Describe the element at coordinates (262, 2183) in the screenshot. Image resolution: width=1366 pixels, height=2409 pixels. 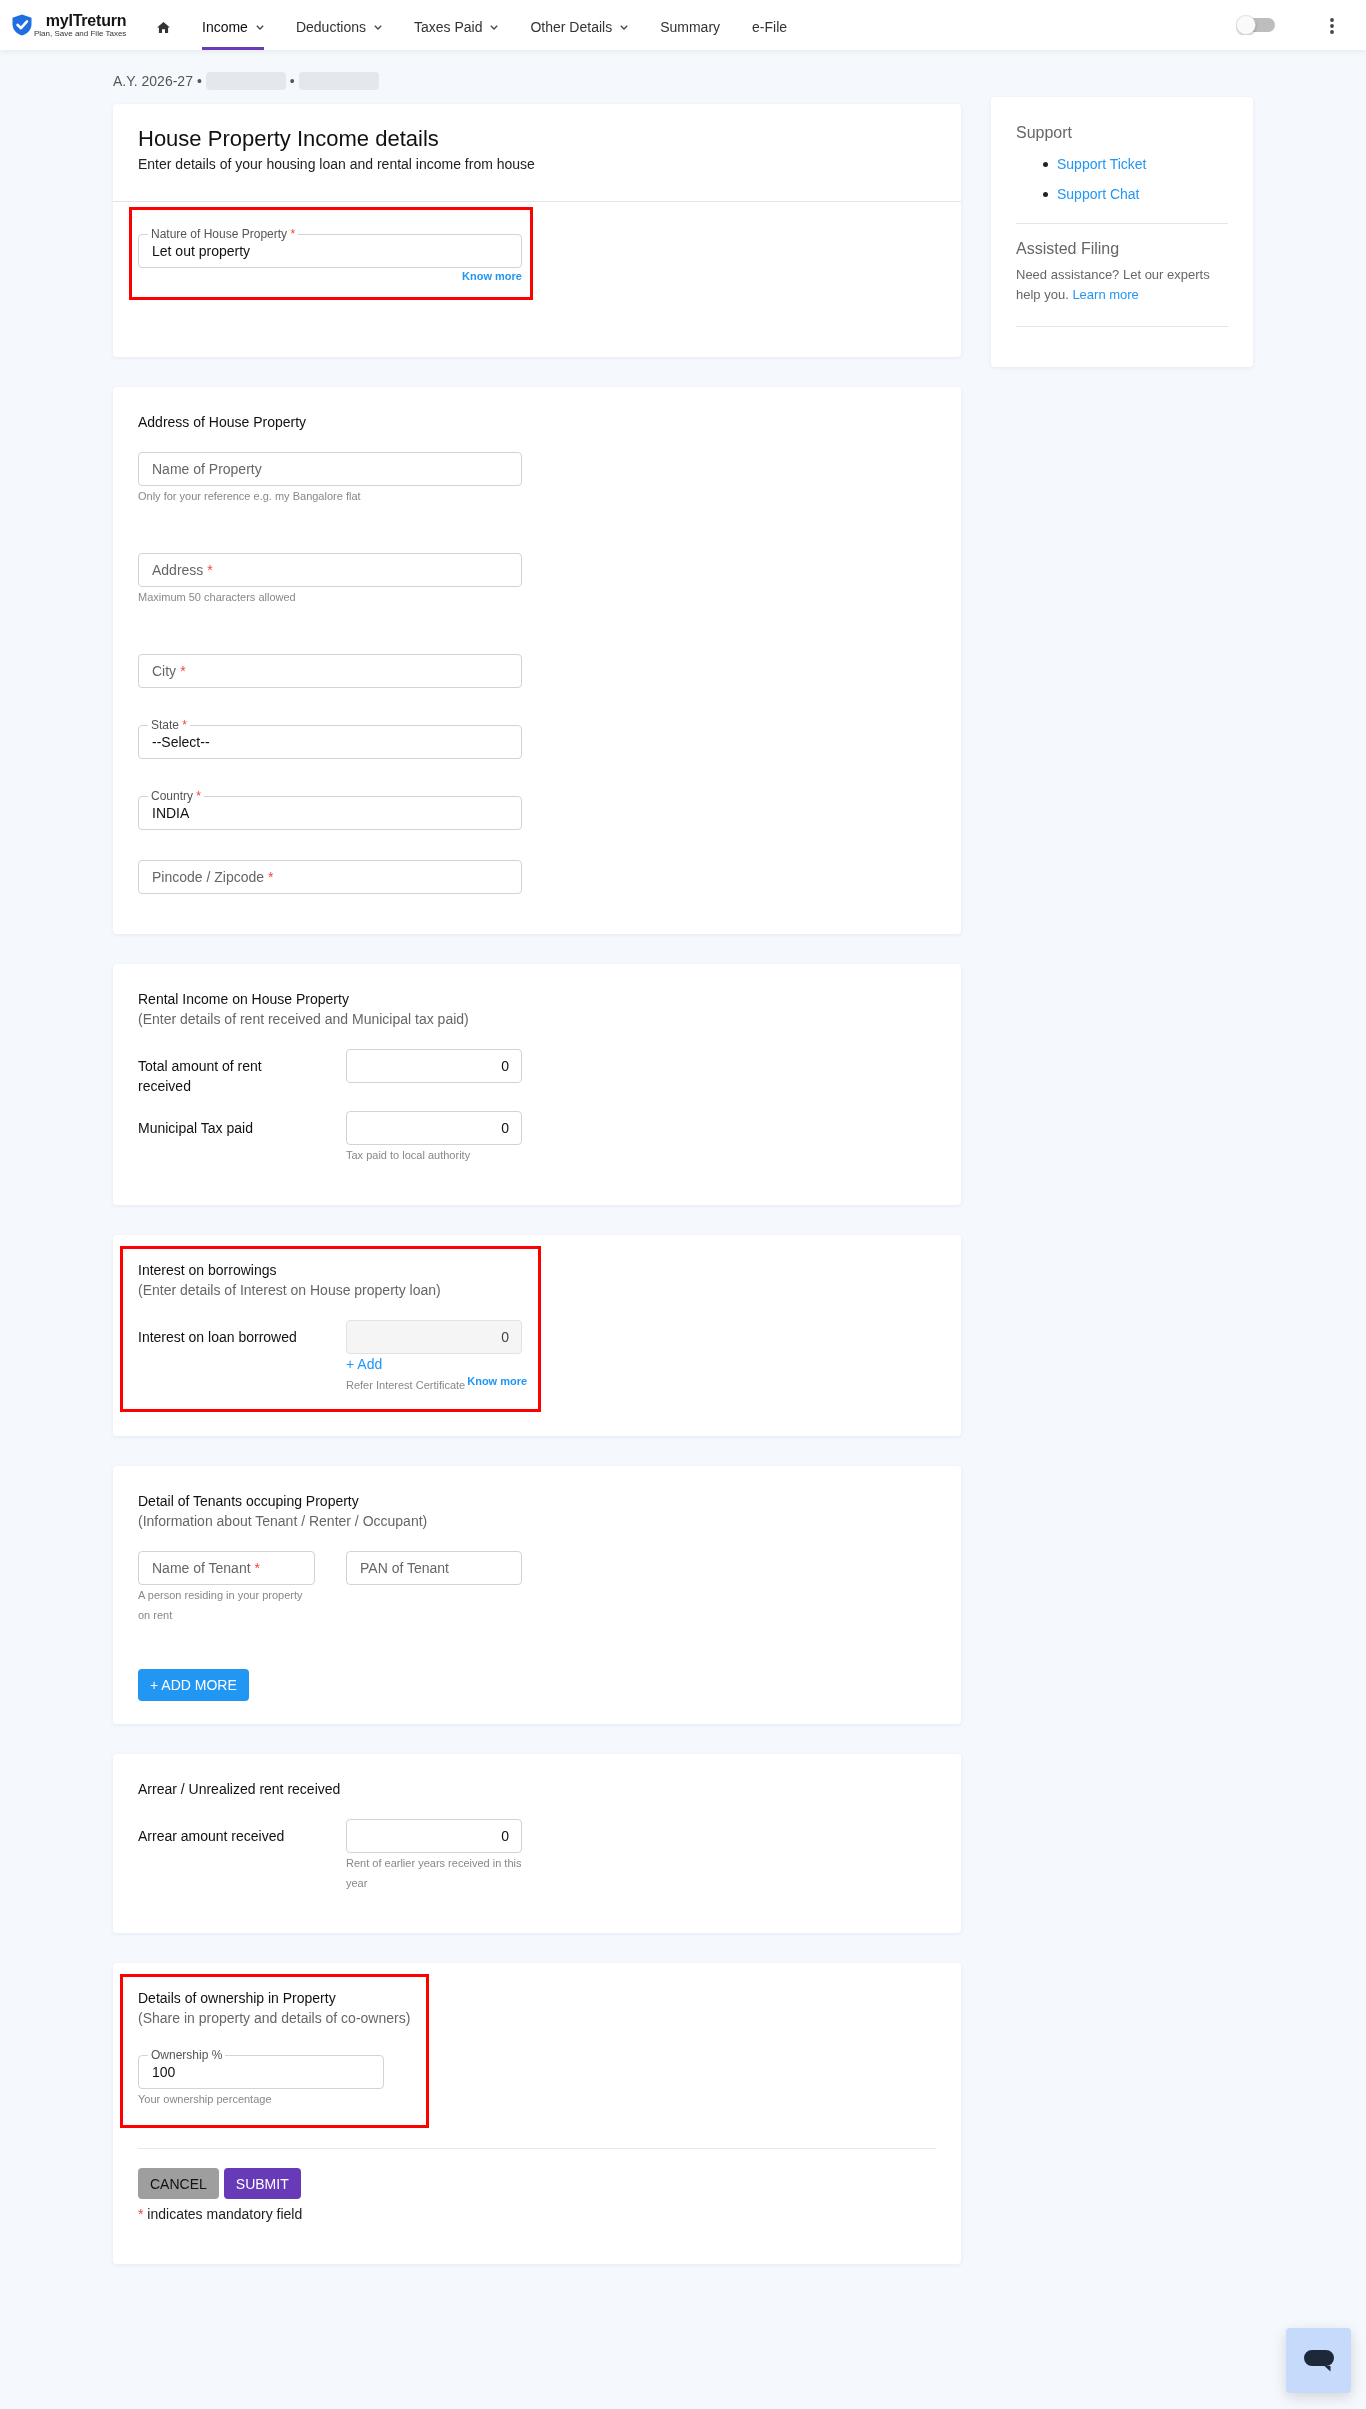
I see `submit-button: SUBMIT` at that location.